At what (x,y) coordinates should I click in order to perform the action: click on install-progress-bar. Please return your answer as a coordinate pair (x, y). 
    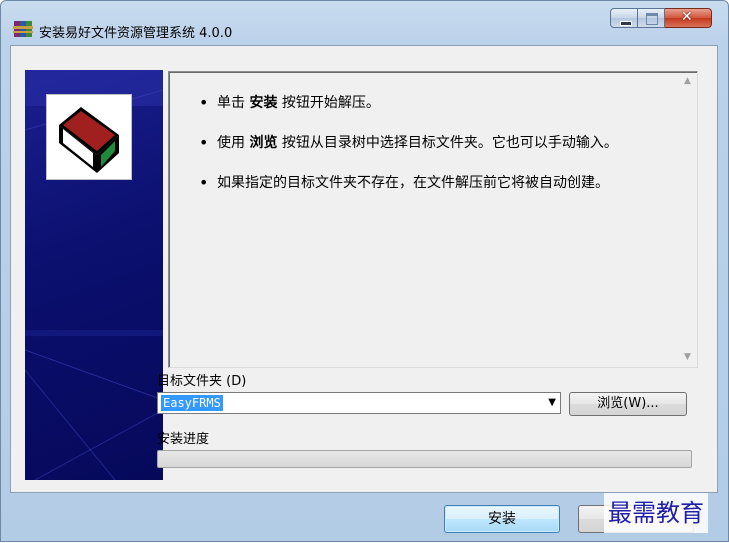
    Looking at the image, I should click on (424, 459).